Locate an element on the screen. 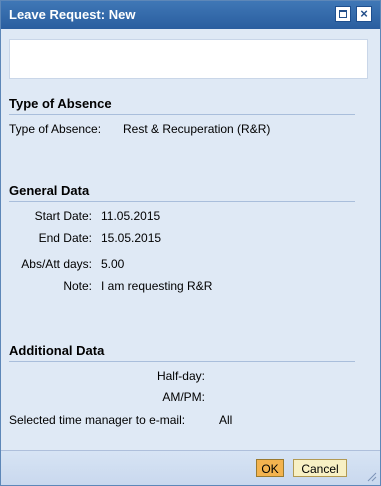 The height and width of the screenshot is (486, 381). abs-att-days-value: 5.00 is located at coordinates (113, 264).